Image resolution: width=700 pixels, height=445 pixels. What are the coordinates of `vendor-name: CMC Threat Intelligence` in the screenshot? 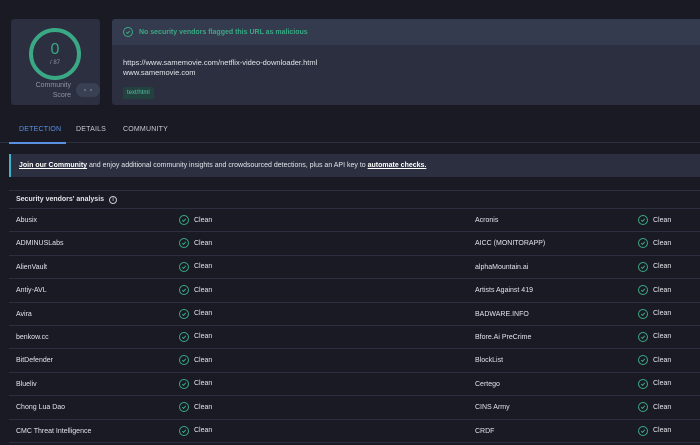 It's located at (54, 431).